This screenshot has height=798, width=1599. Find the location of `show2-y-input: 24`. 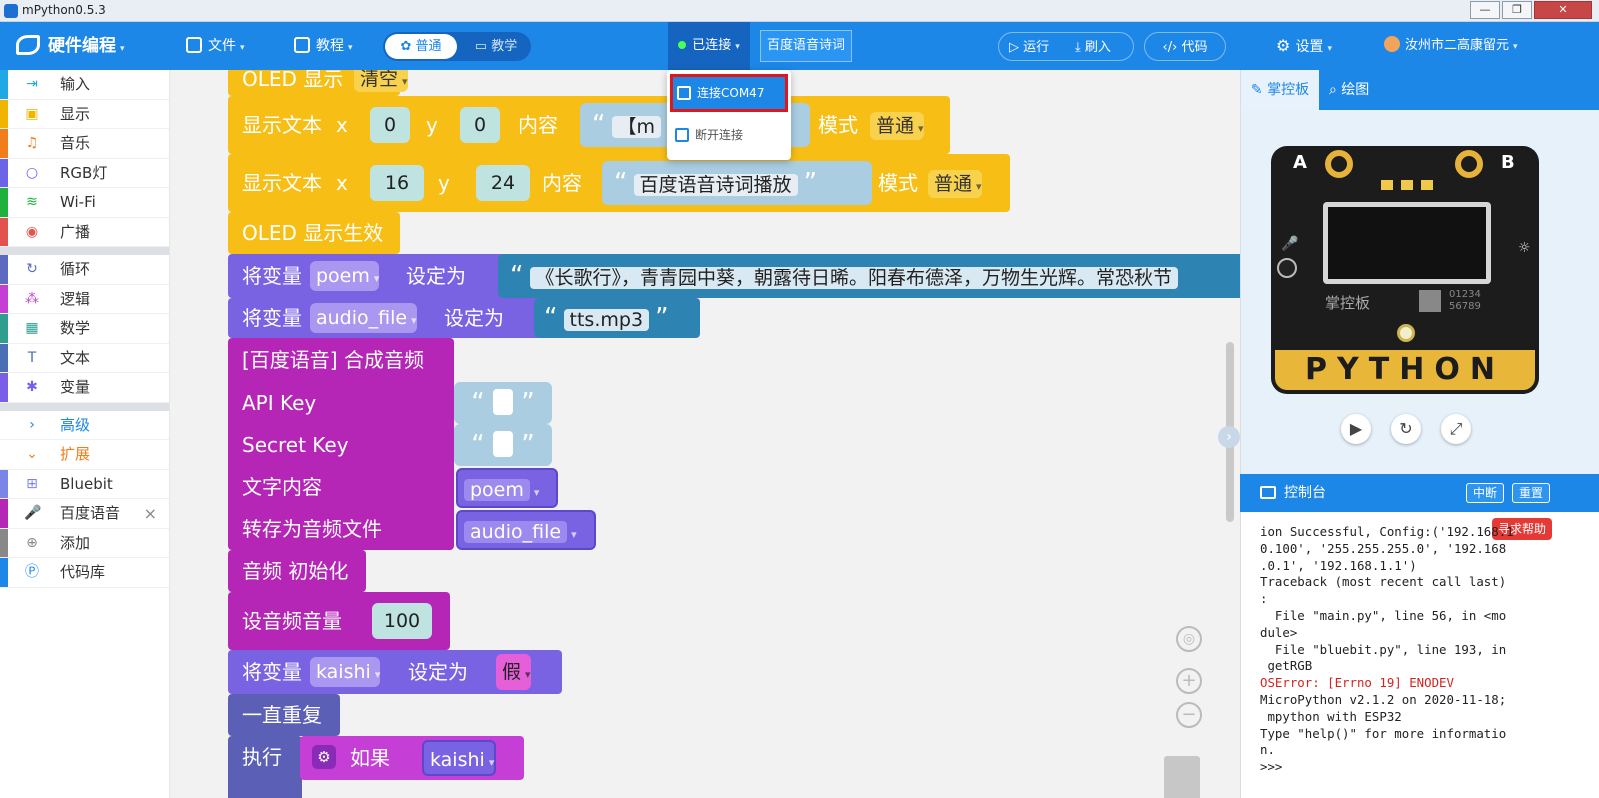

show2-y-input: 24 is located at coordinates (503, 183).